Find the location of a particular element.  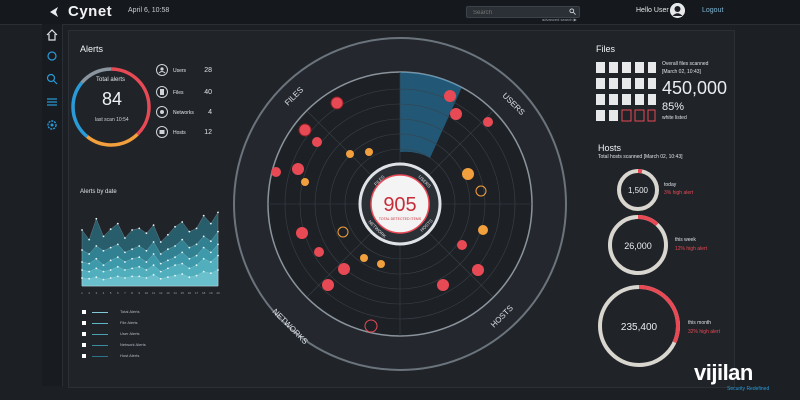

hosts-today-ring: 1,500 is located at coordinates (638, 190).